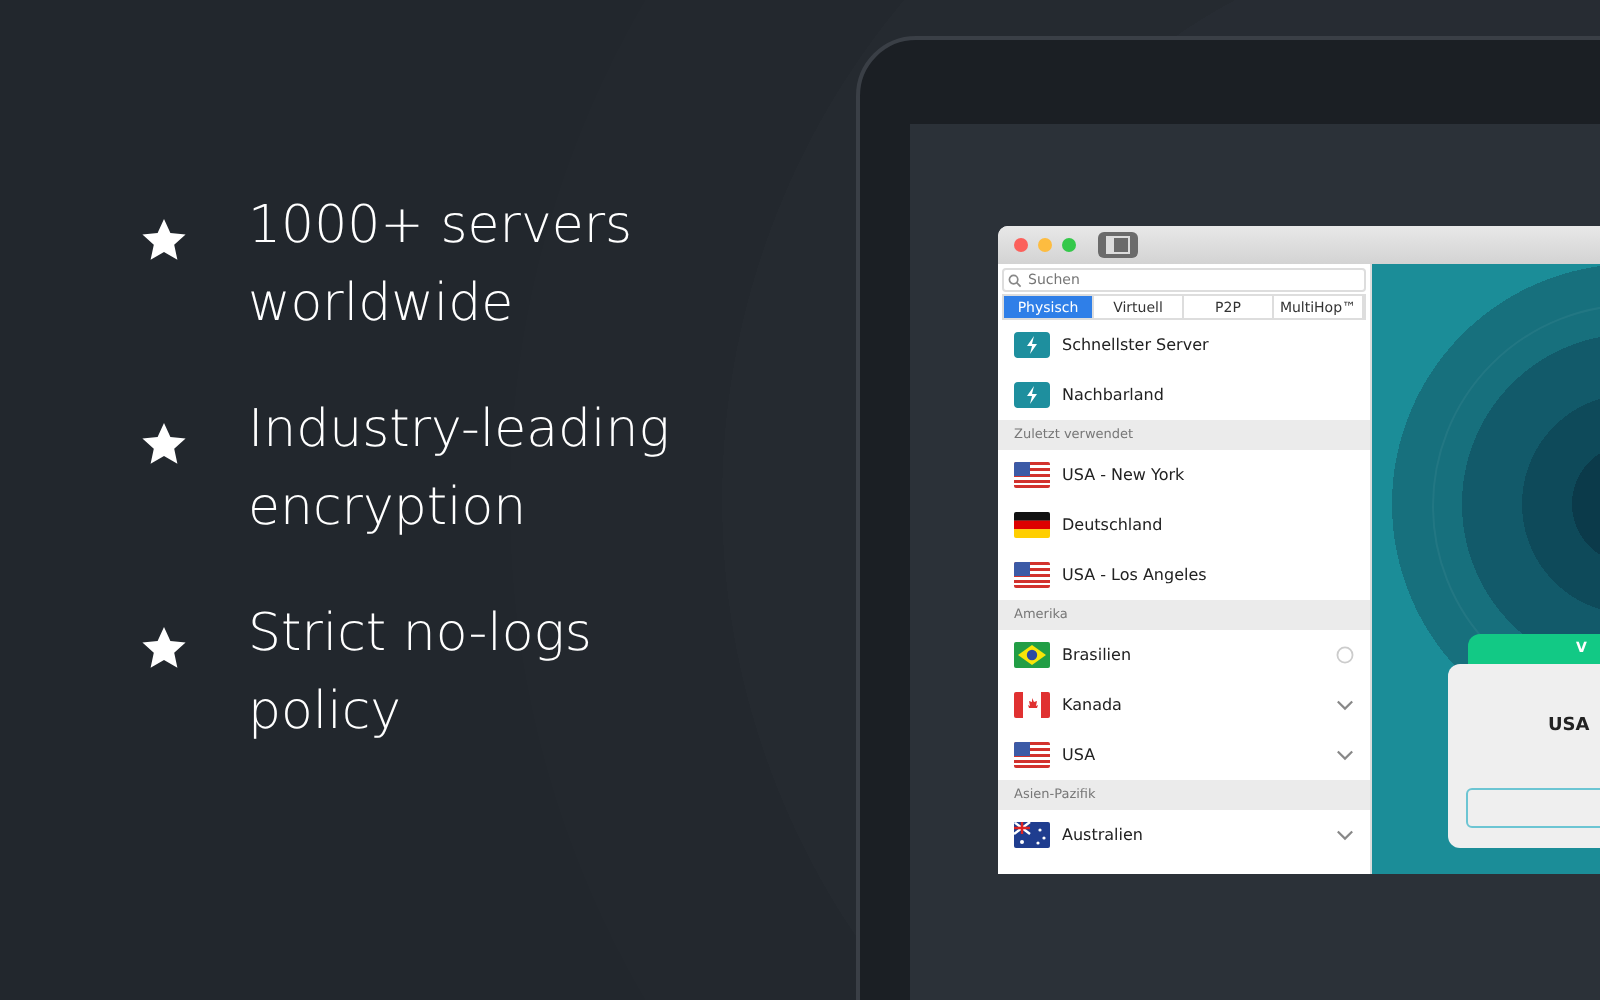 The height and width of the screenshot is (1000, 1600). What do you see at coordinates (1208, 525) in the screenshot?
I see `list-item: Deutschland` at bounding box center [1208, 525].